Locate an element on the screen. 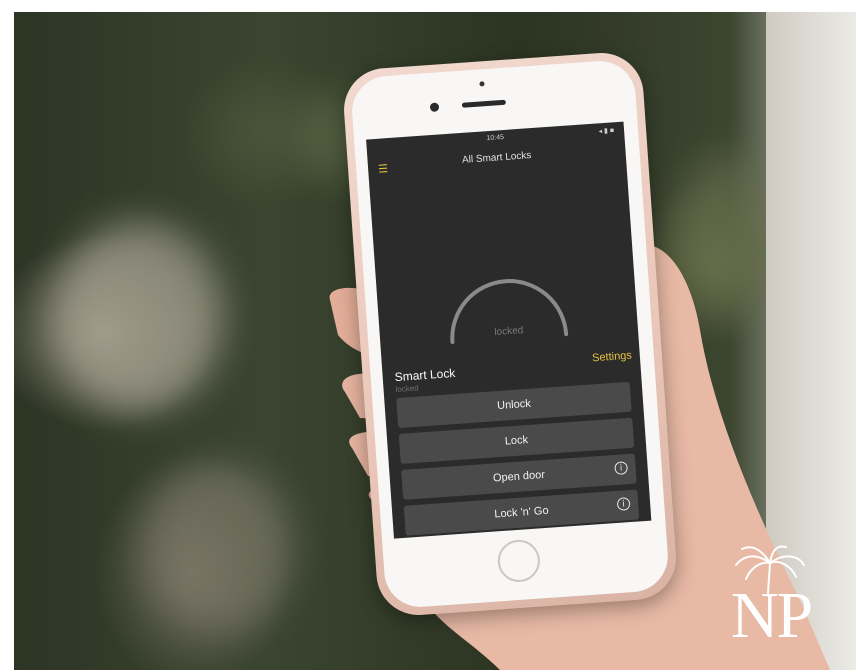  lock-n-go-button-label: Lock 'n' Go is located at coordinates (521, 512).